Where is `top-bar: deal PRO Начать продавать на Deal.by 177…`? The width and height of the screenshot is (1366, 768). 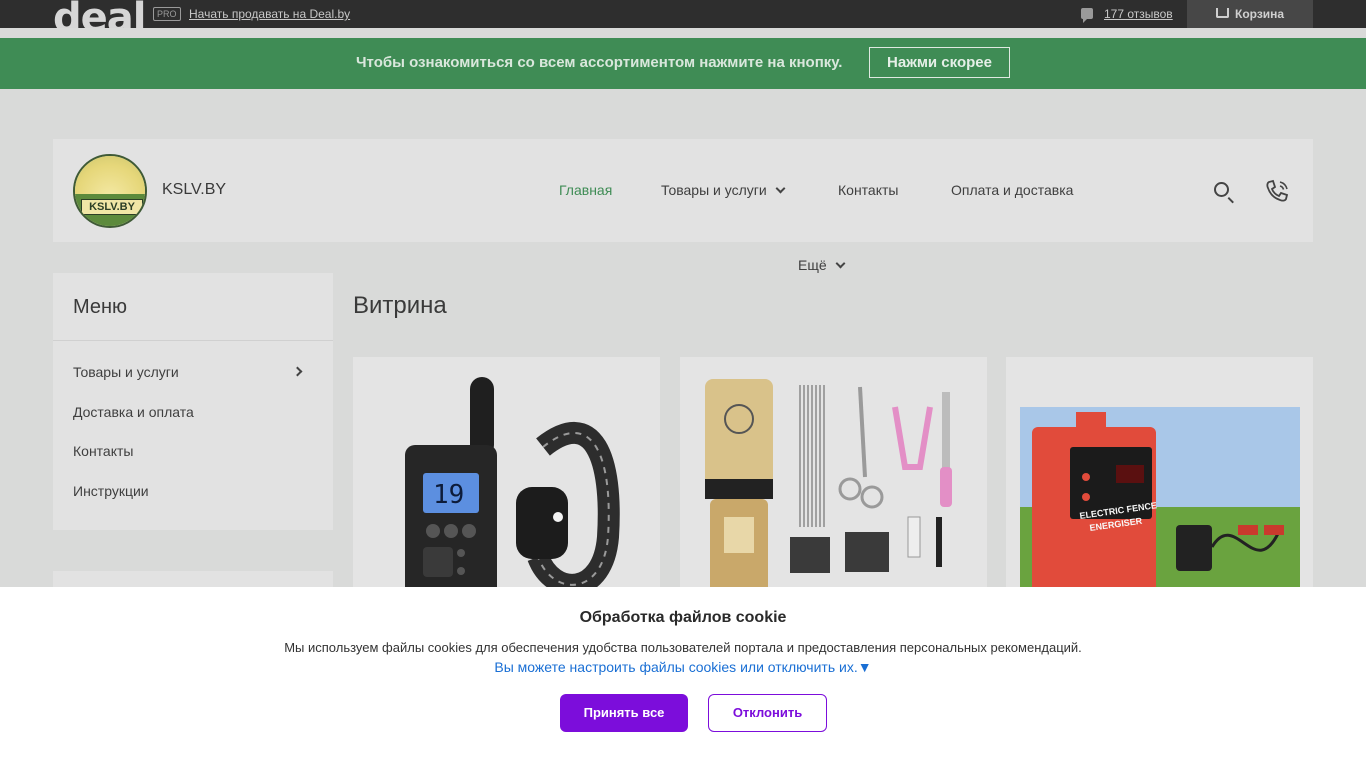
top-bar: deal PRO Начать продавать на Deal.by 177… is located at coordinates (683, 14).